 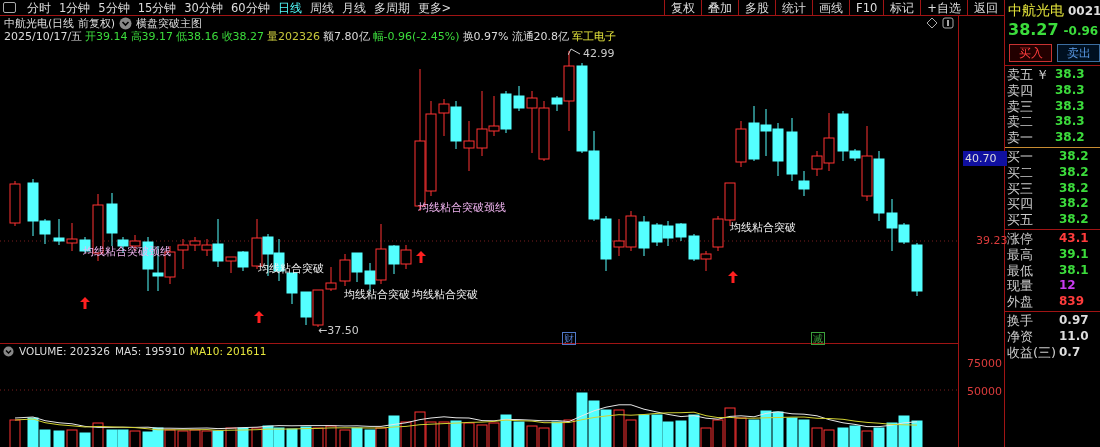 What do you see at coordinates (346, 36) in the screenshot?
I see `quote-value: 额7.80亿` at bounding box center [346, 36].